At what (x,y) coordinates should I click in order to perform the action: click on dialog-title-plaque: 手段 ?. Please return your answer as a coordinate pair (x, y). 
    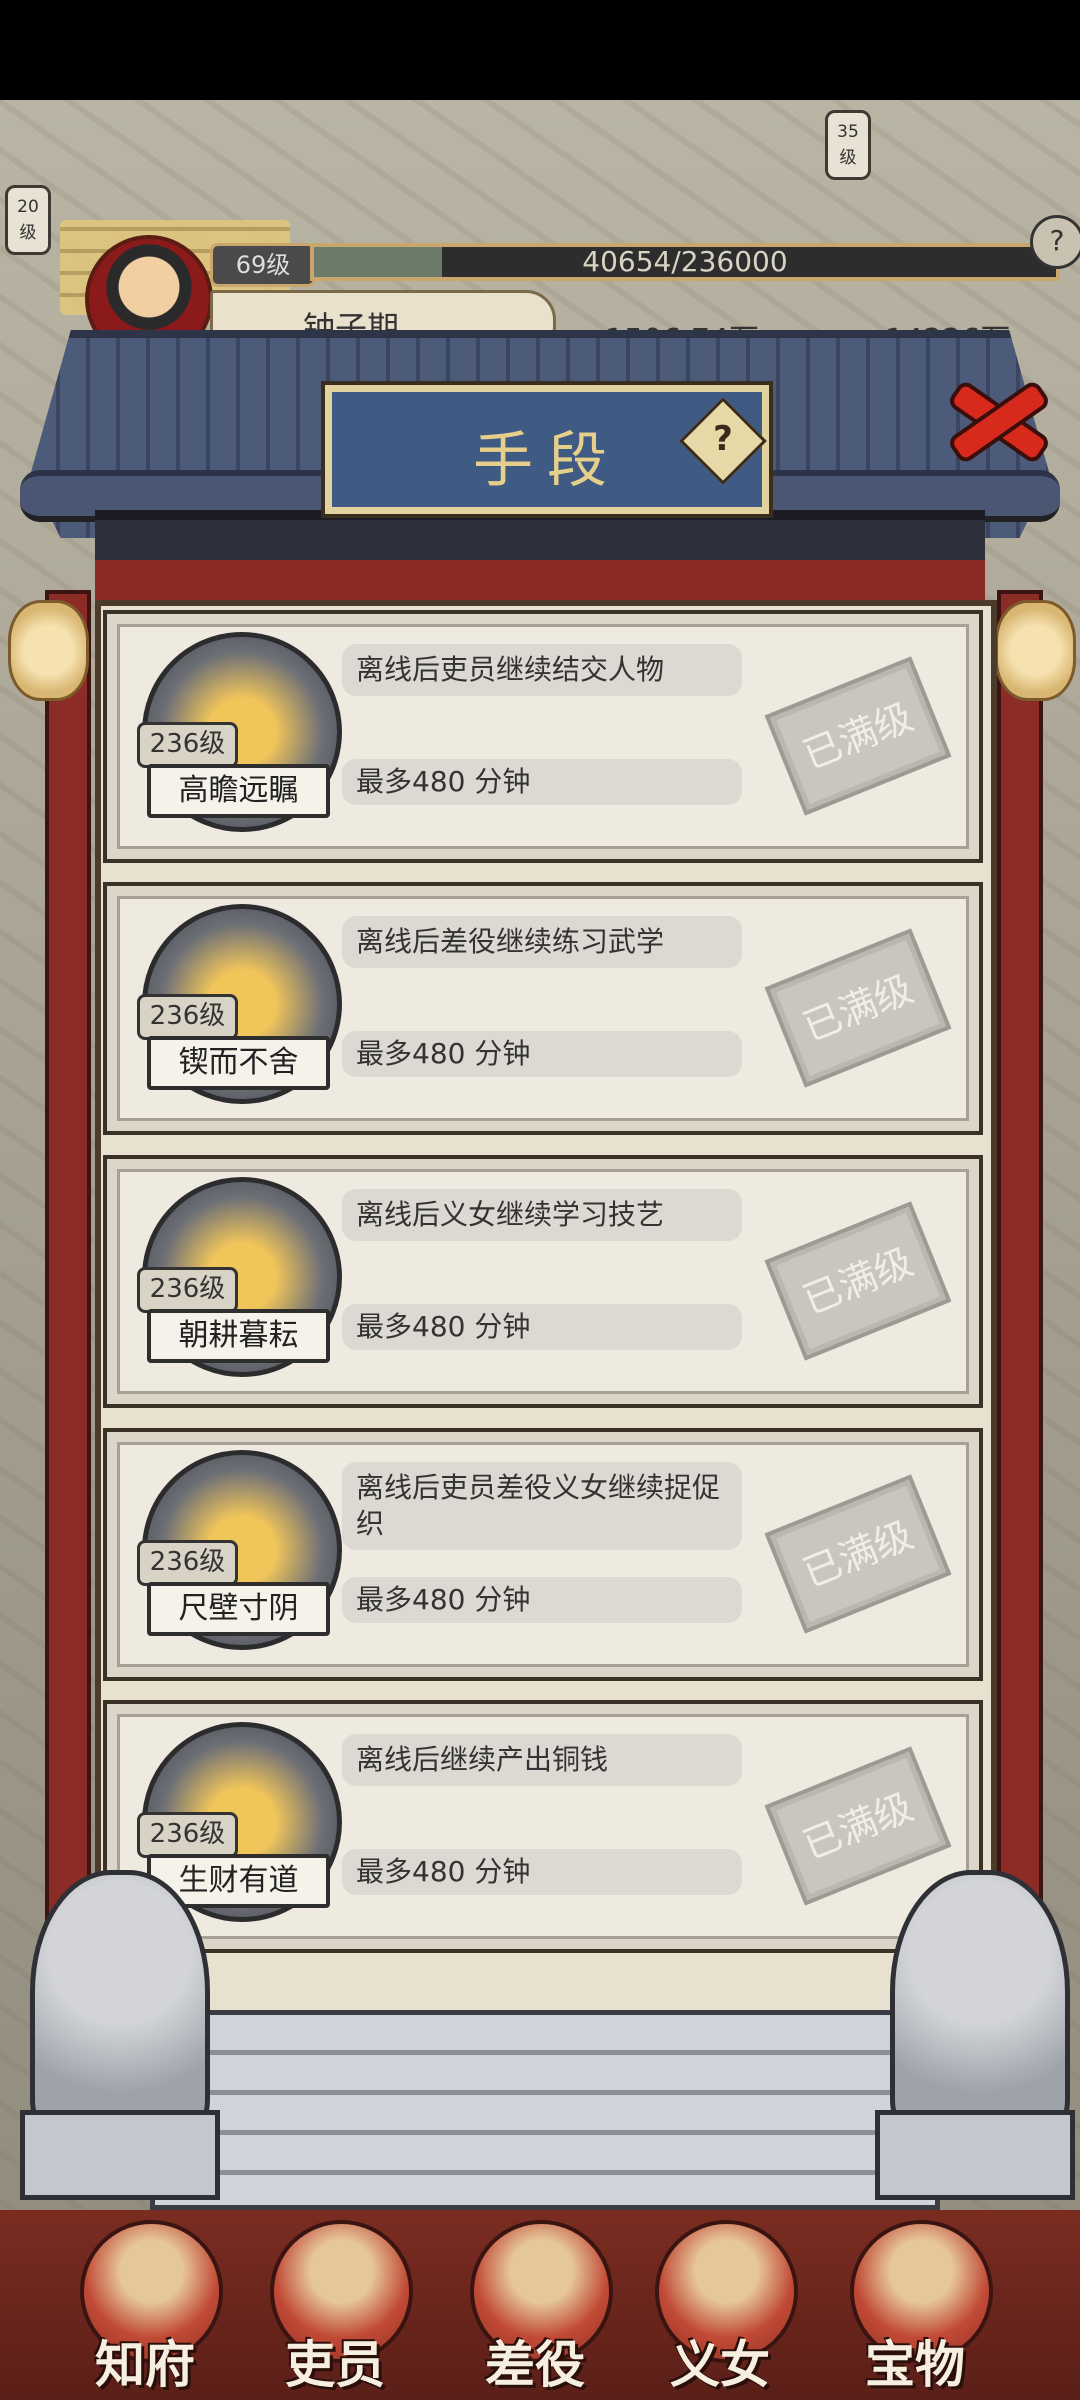
    Looking at the image, I should click on (547, 449).